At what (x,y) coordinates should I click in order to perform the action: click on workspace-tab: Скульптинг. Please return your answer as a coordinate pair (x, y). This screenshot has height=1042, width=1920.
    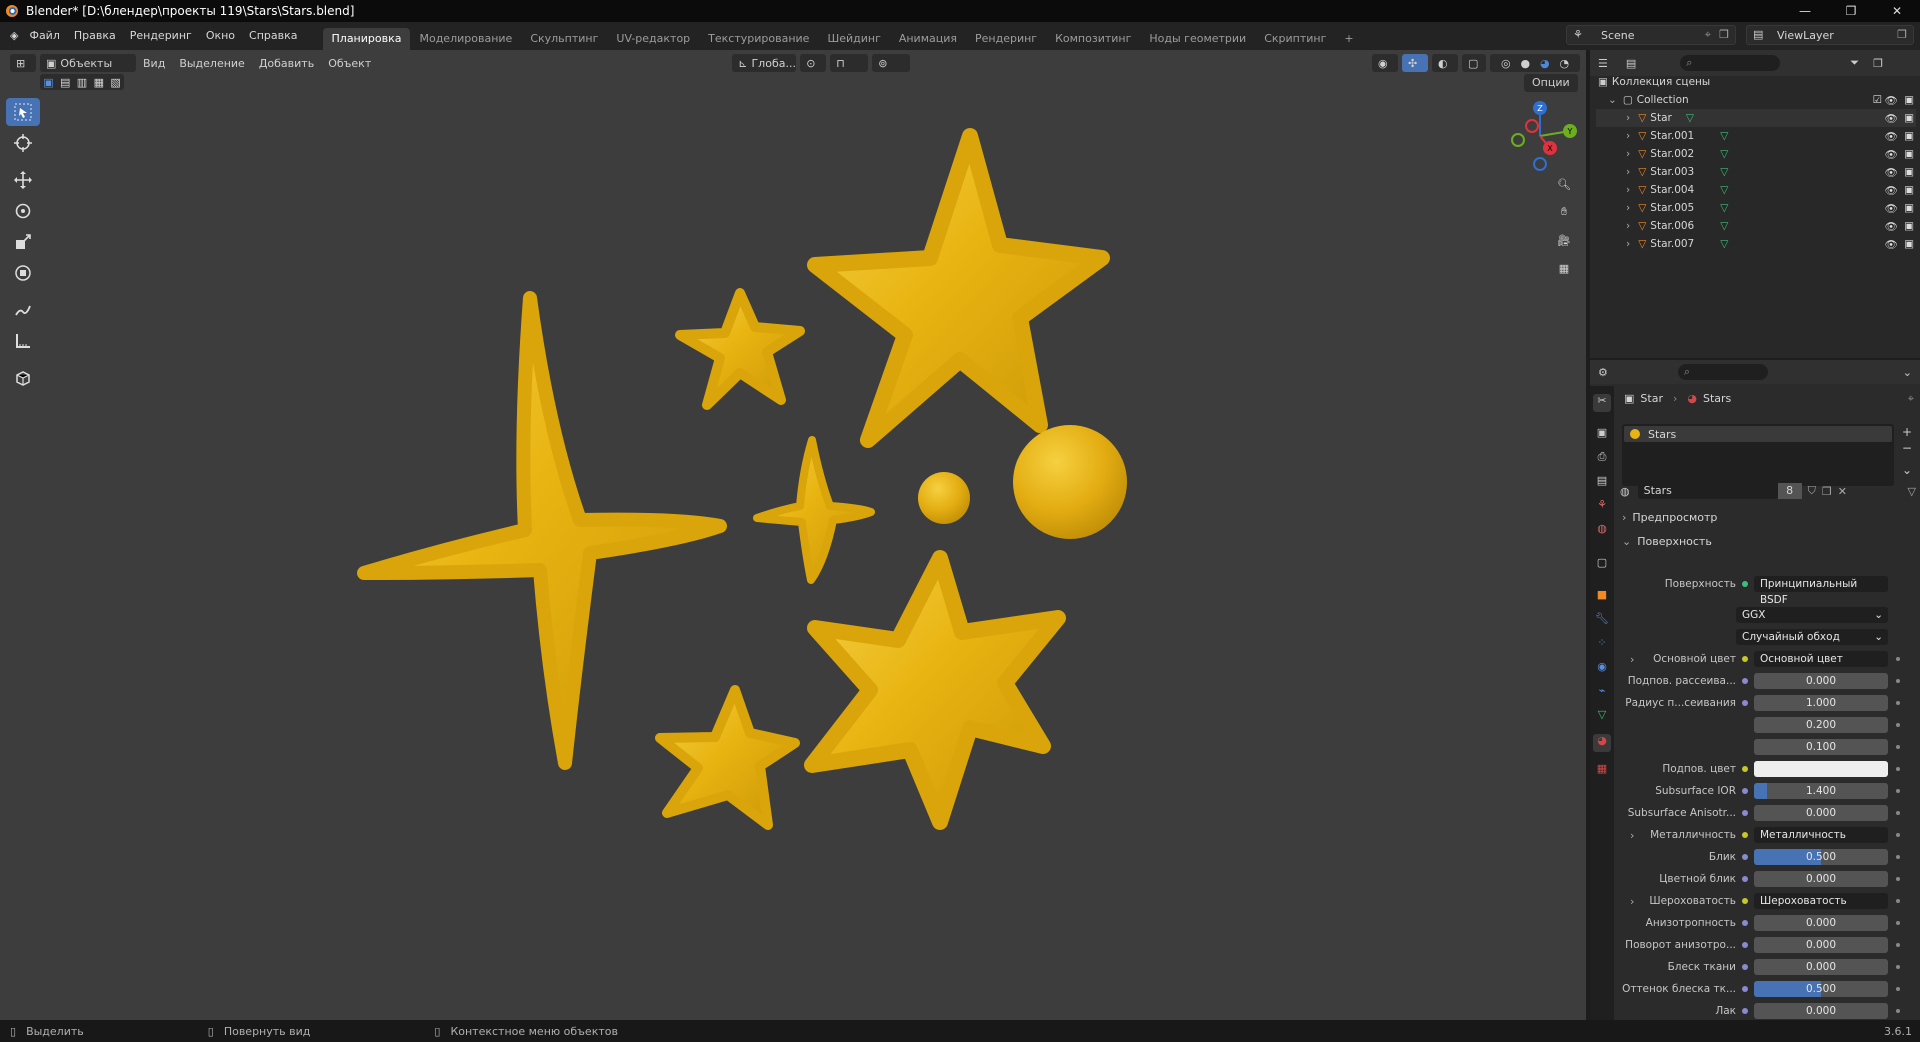
    Looking at the image, I should click on (564, 39).